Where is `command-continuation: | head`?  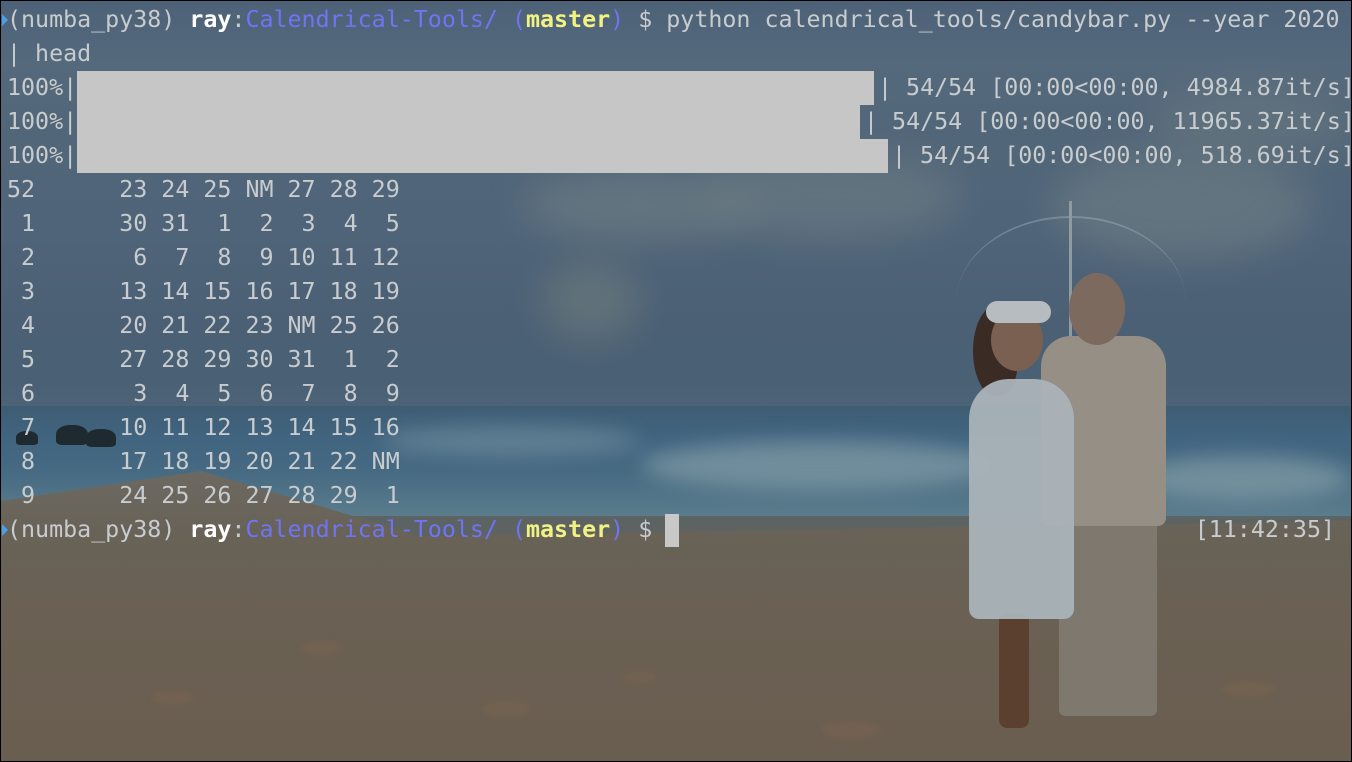 command-continuation: | head is located at coordinates (49, 53).